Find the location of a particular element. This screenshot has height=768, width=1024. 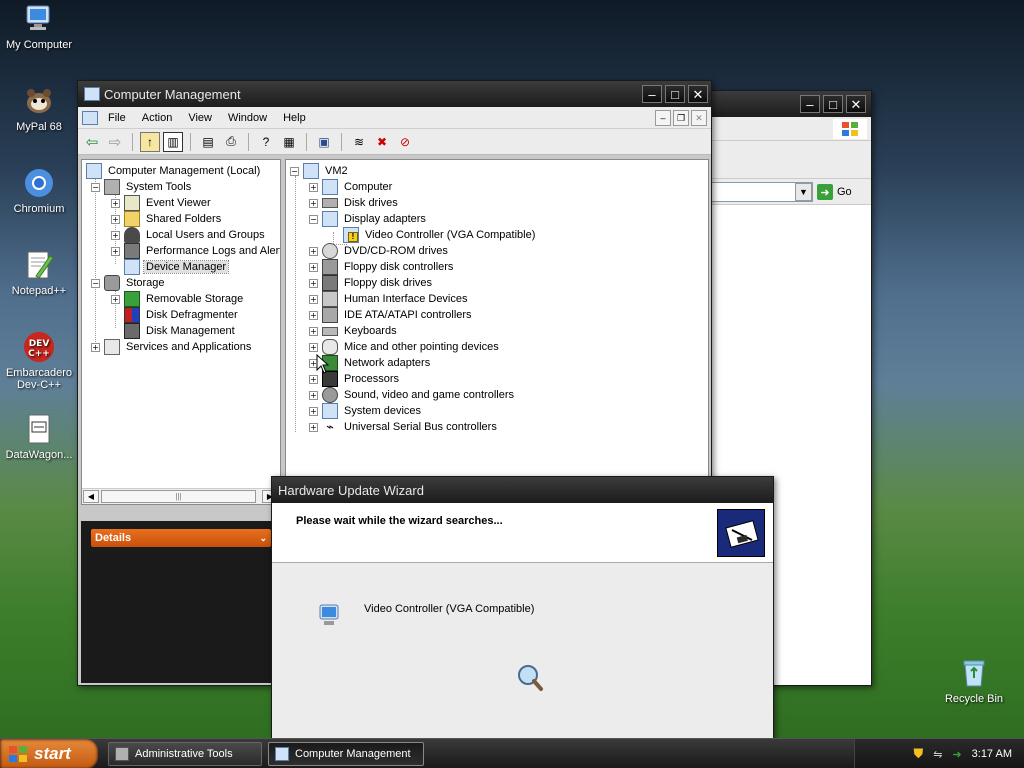

device-tree-root: − VM2 is located at coordinates (320, 171).